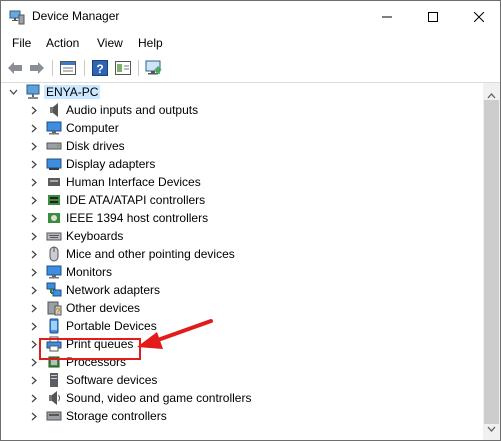 This screenshot has width=501, height=441. What do you see at coordinates (92, 128) in the screenshot?
I see `tree-item-label: Computer` at bounding box center [92, 128].